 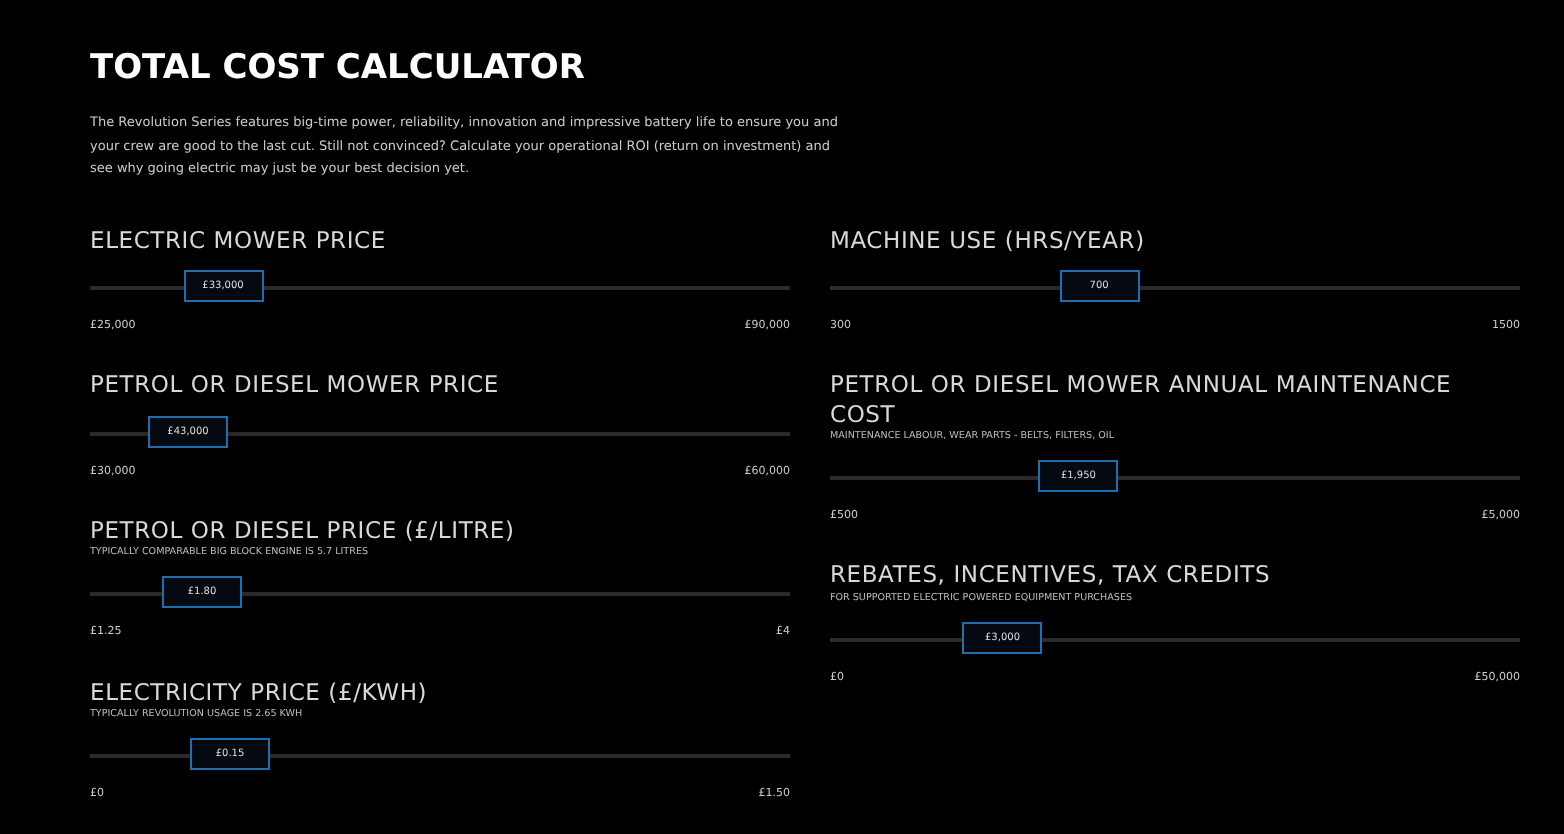 What do you see at coordinates (295, 385) in the screenshot?
I see `slider-label: PETROL OR DIESEL MOWER PRICE` at bounding box center [295, 385].